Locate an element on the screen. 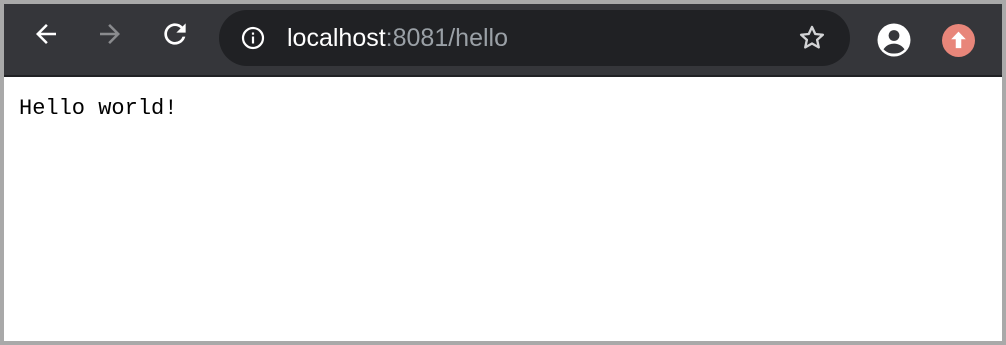 This screenshot has width=1006, height=345. account-icon is located at coordinates (894, 40).